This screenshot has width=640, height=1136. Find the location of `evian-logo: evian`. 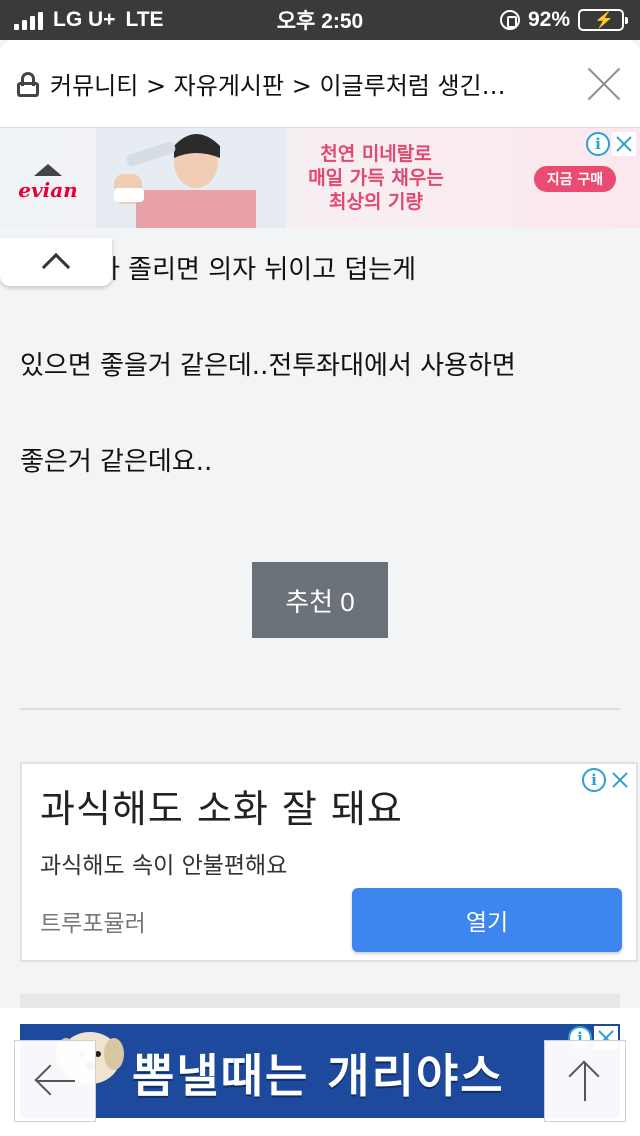

evian-logo: evian is located at coordinates (48, 183).